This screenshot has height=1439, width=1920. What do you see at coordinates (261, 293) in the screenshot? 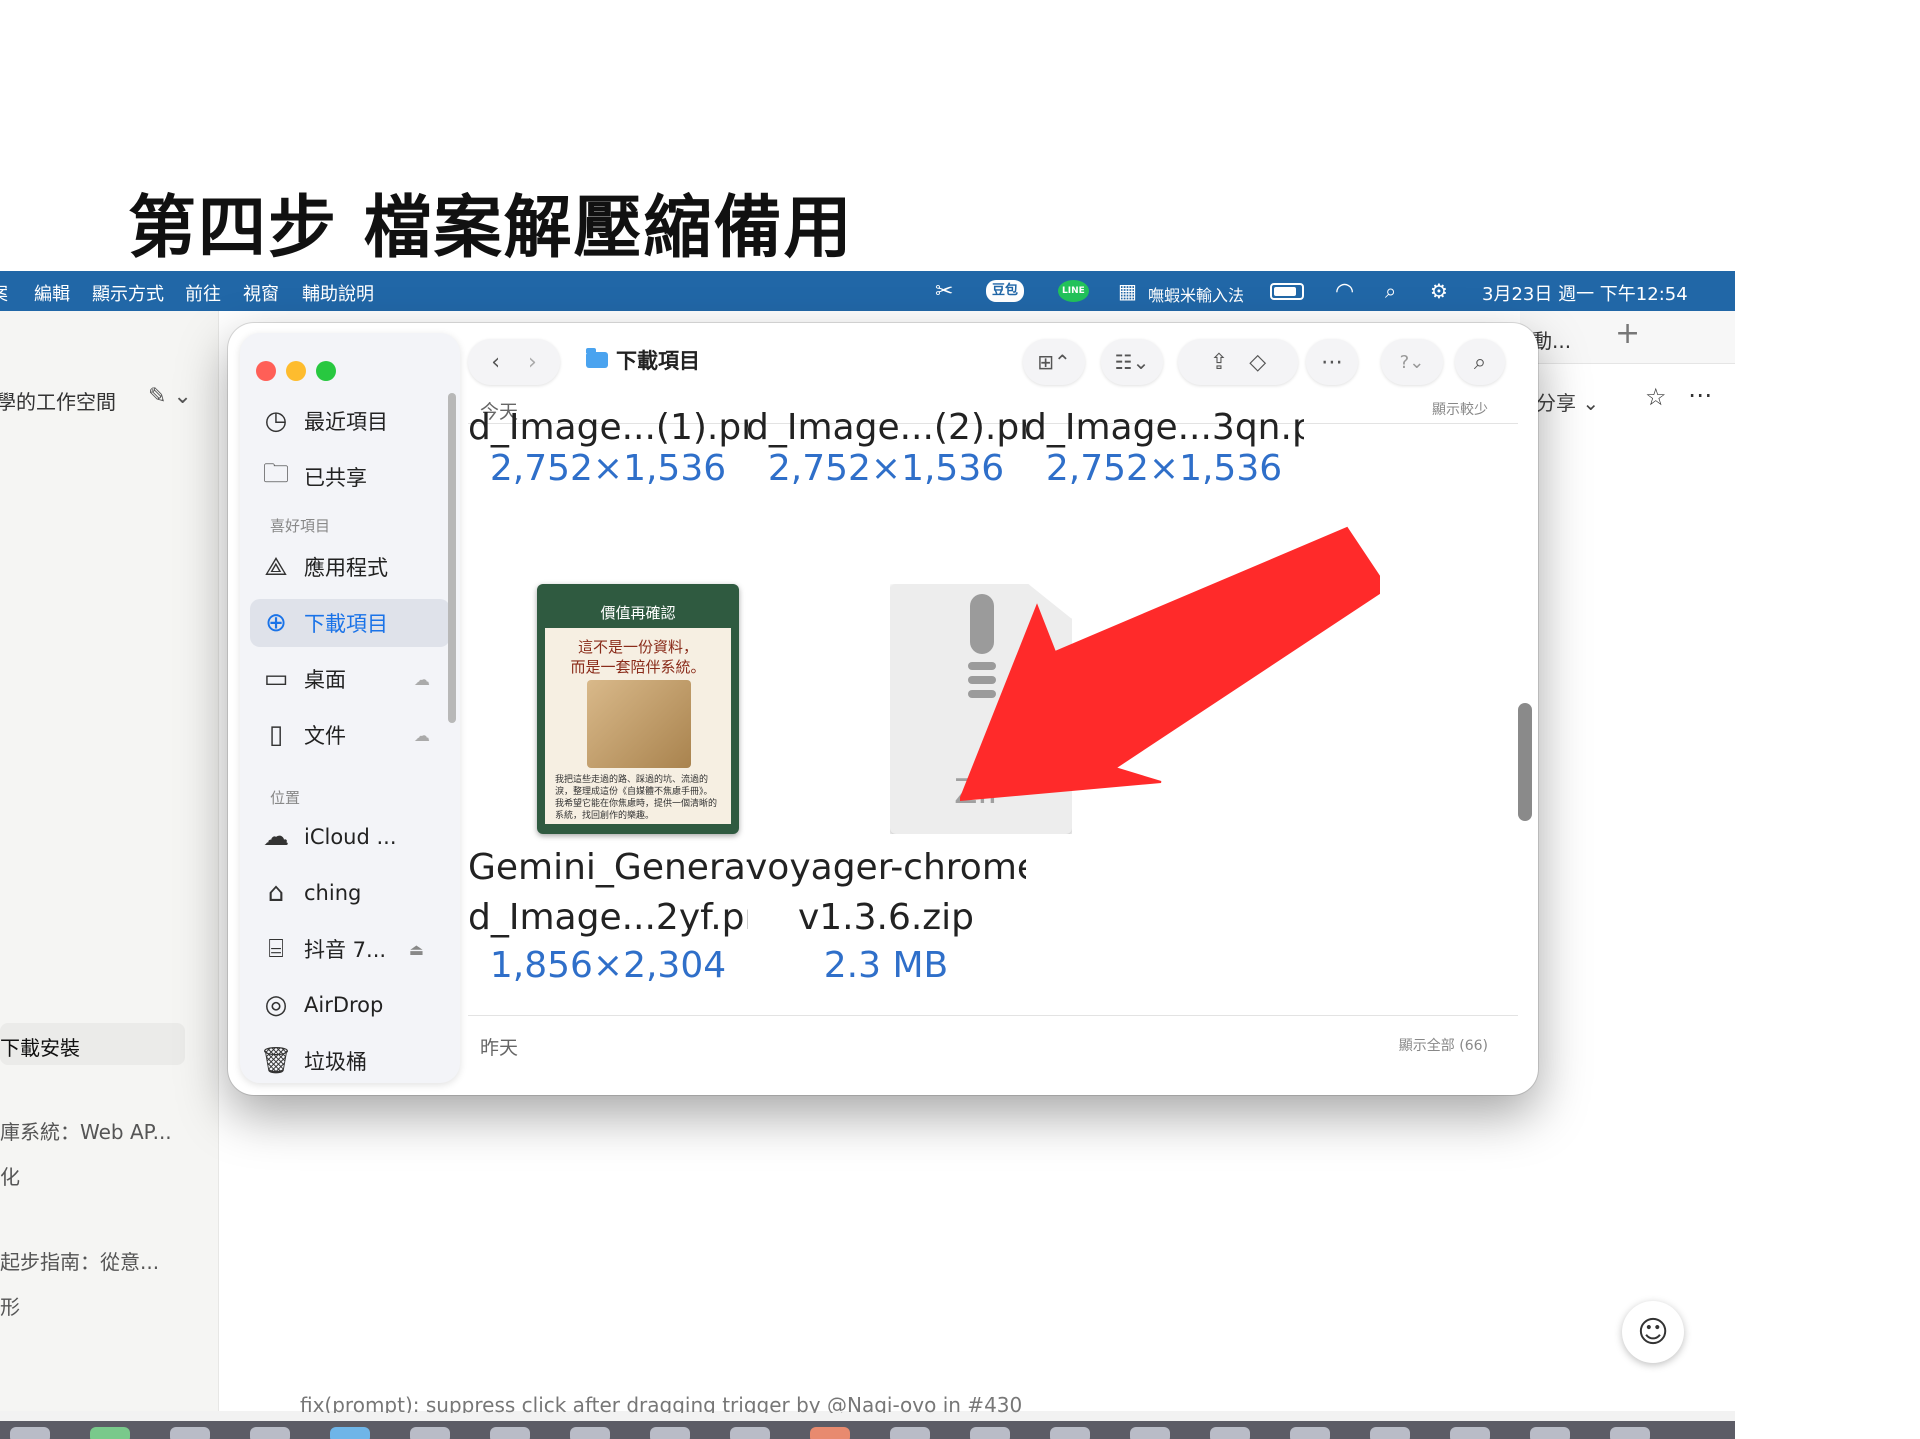
I see `menu-window: 視窗` at bounding box center [261, 293].